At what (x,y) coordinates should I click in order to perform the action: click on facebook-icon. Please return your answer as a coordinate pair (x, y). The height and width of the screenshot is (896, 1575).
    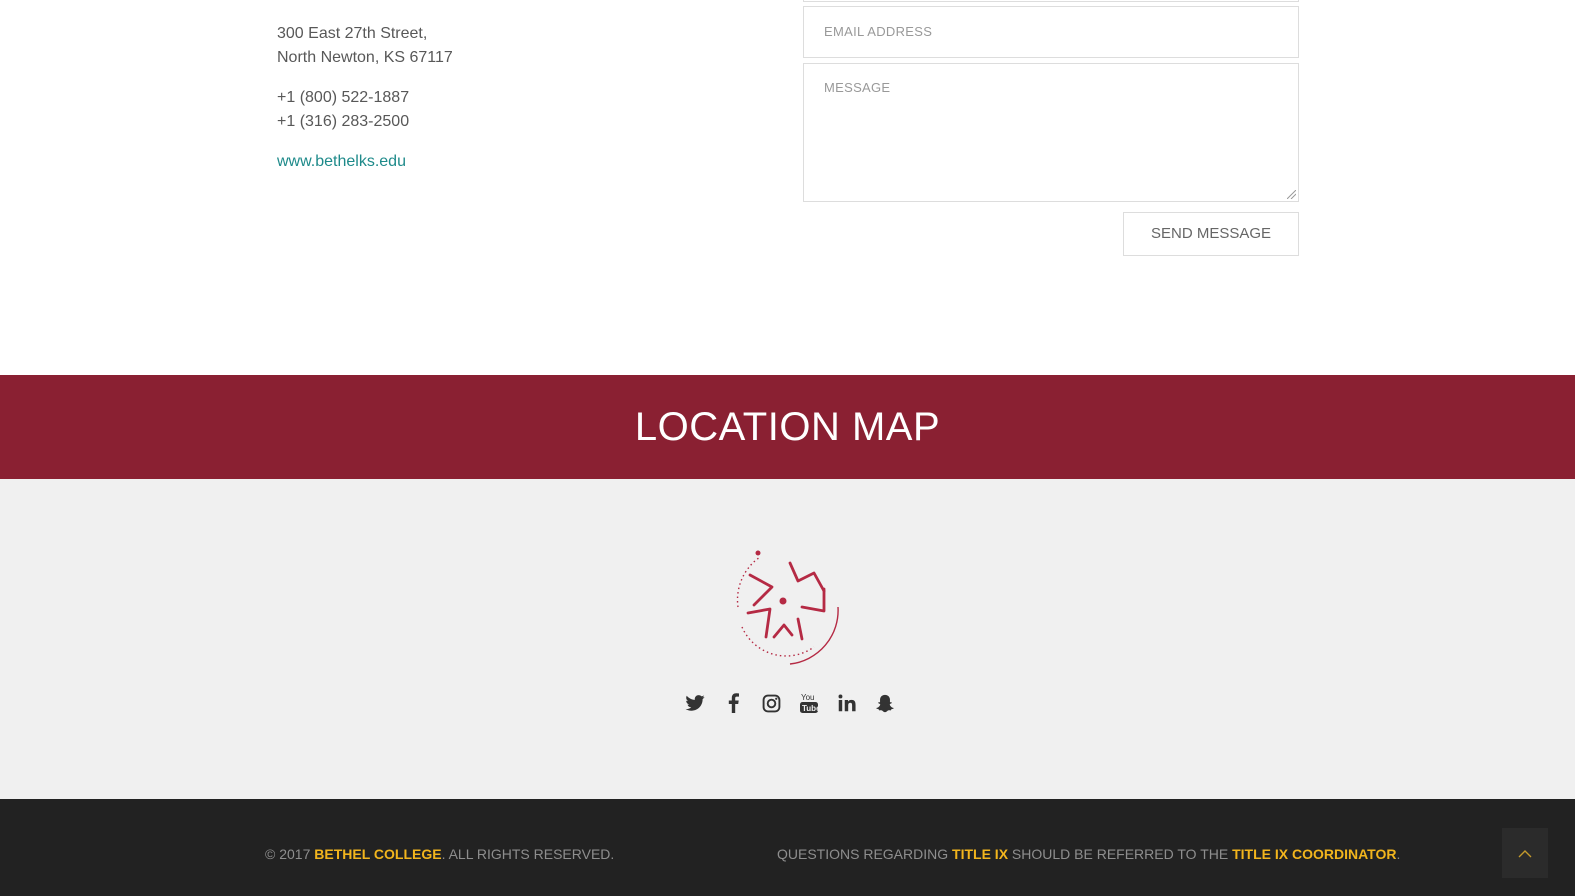
    Looking at the image, I should click on (733, 703).